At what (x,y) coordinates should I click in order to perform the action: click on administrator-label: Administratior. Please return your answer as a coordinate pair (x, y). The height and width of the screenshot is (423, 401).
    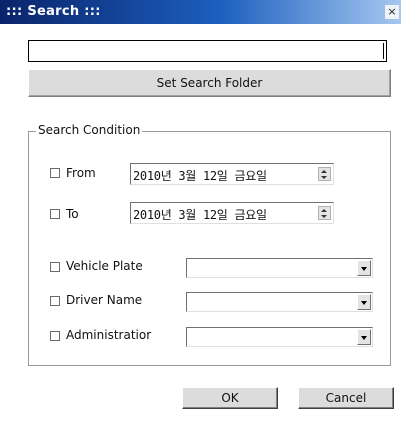
    Looking at the image, I should click on (109, 335).